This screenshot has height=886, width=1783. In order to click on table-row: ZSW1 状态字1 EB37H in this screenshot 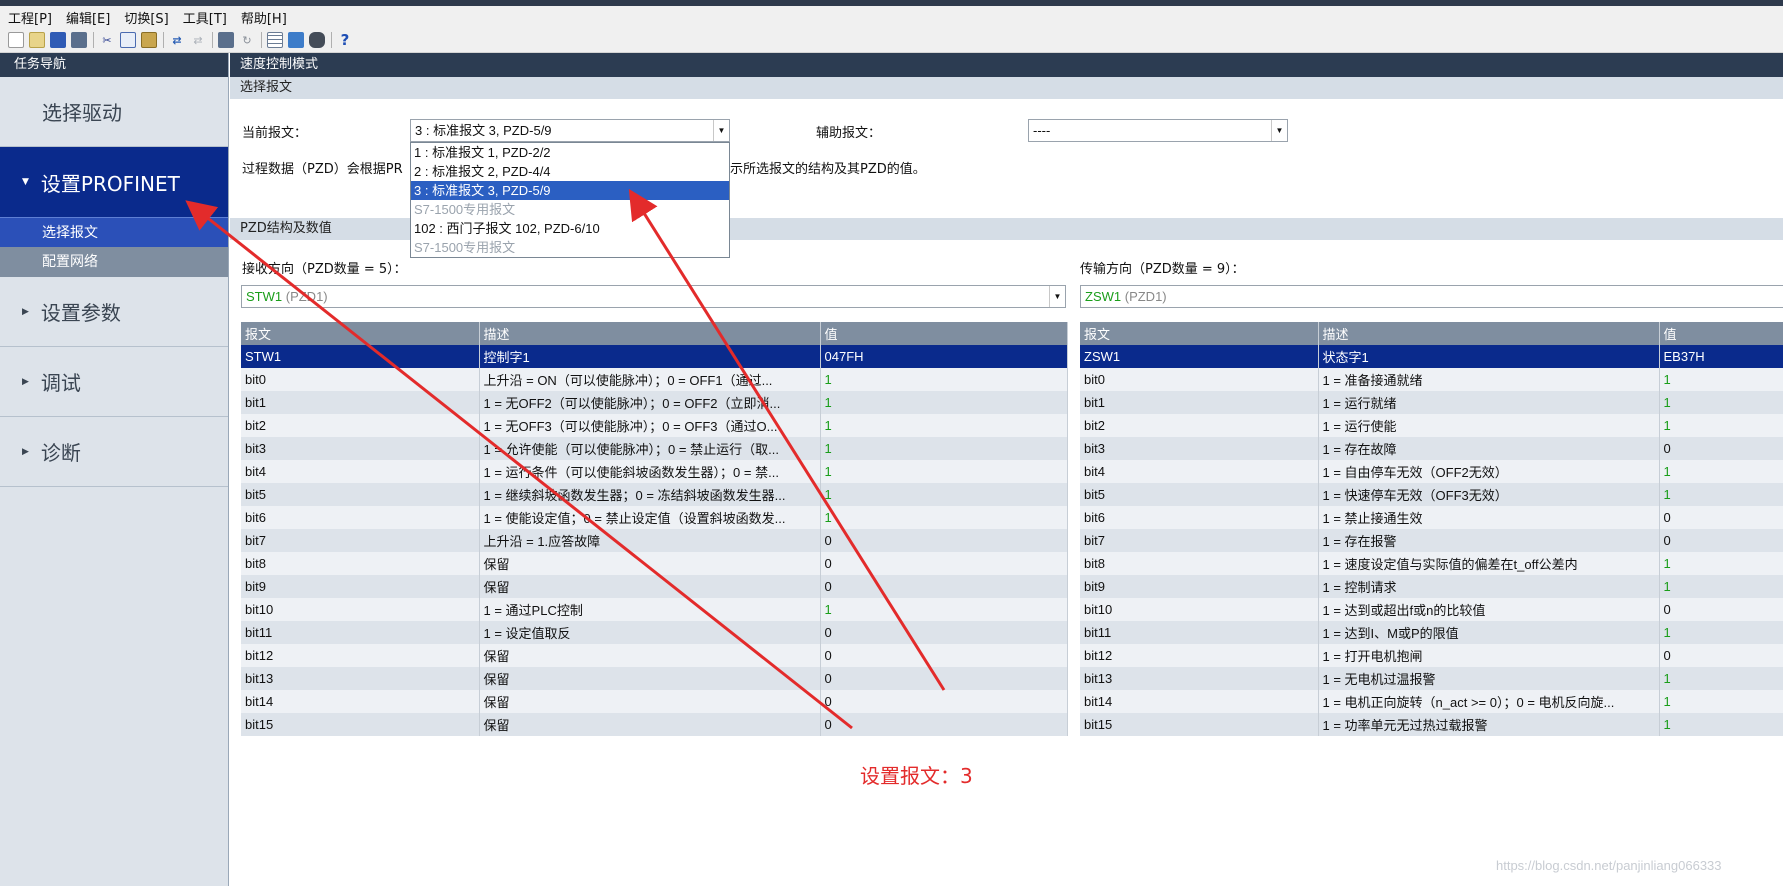, I will do `click(1431, 356)`.